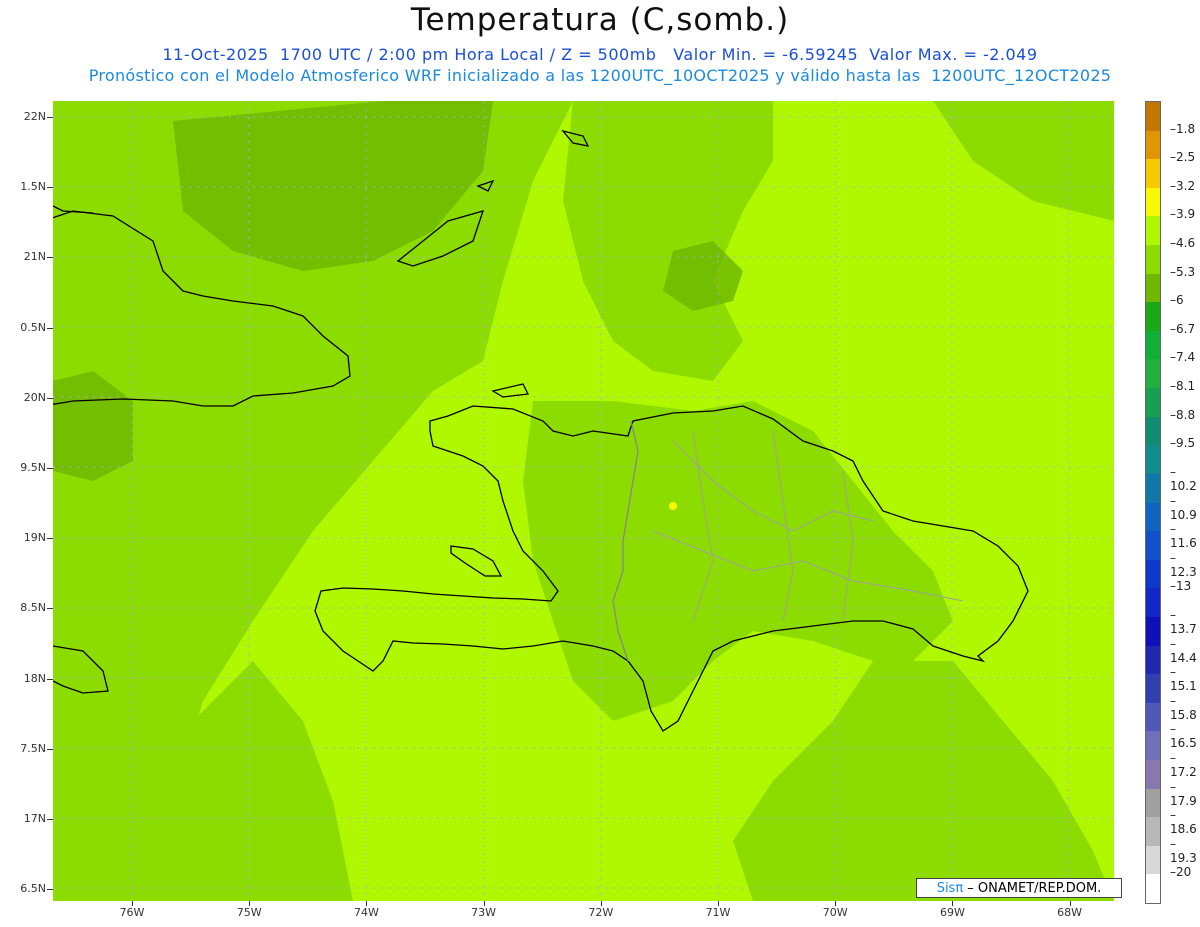 The height and width of the screenshot is (927, 1200). What do you see at coordinates (1183, 679) in the screenshot?
I see `colorbar-label: –15.1` at bounding box center [1183, 679].